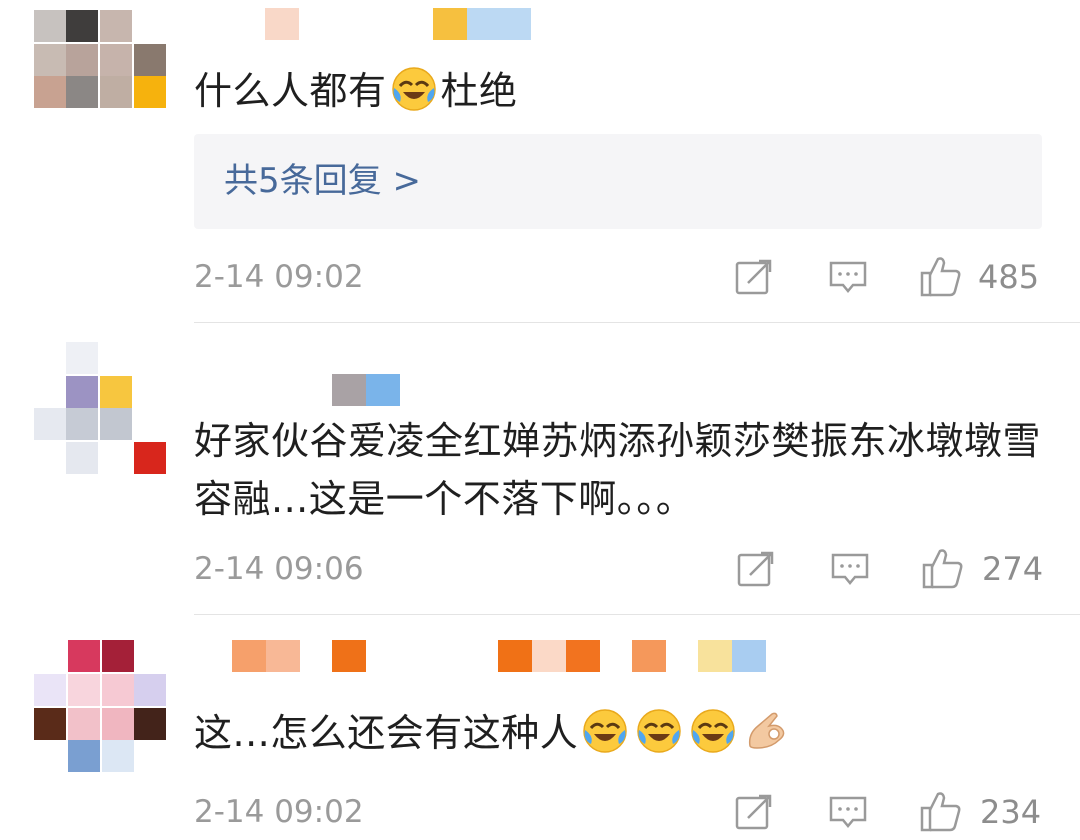 The image size is (1080, 840). Describe the element at coordinates (767, 731) in the screenshot. I see `ok-hand-emoji` at that location.